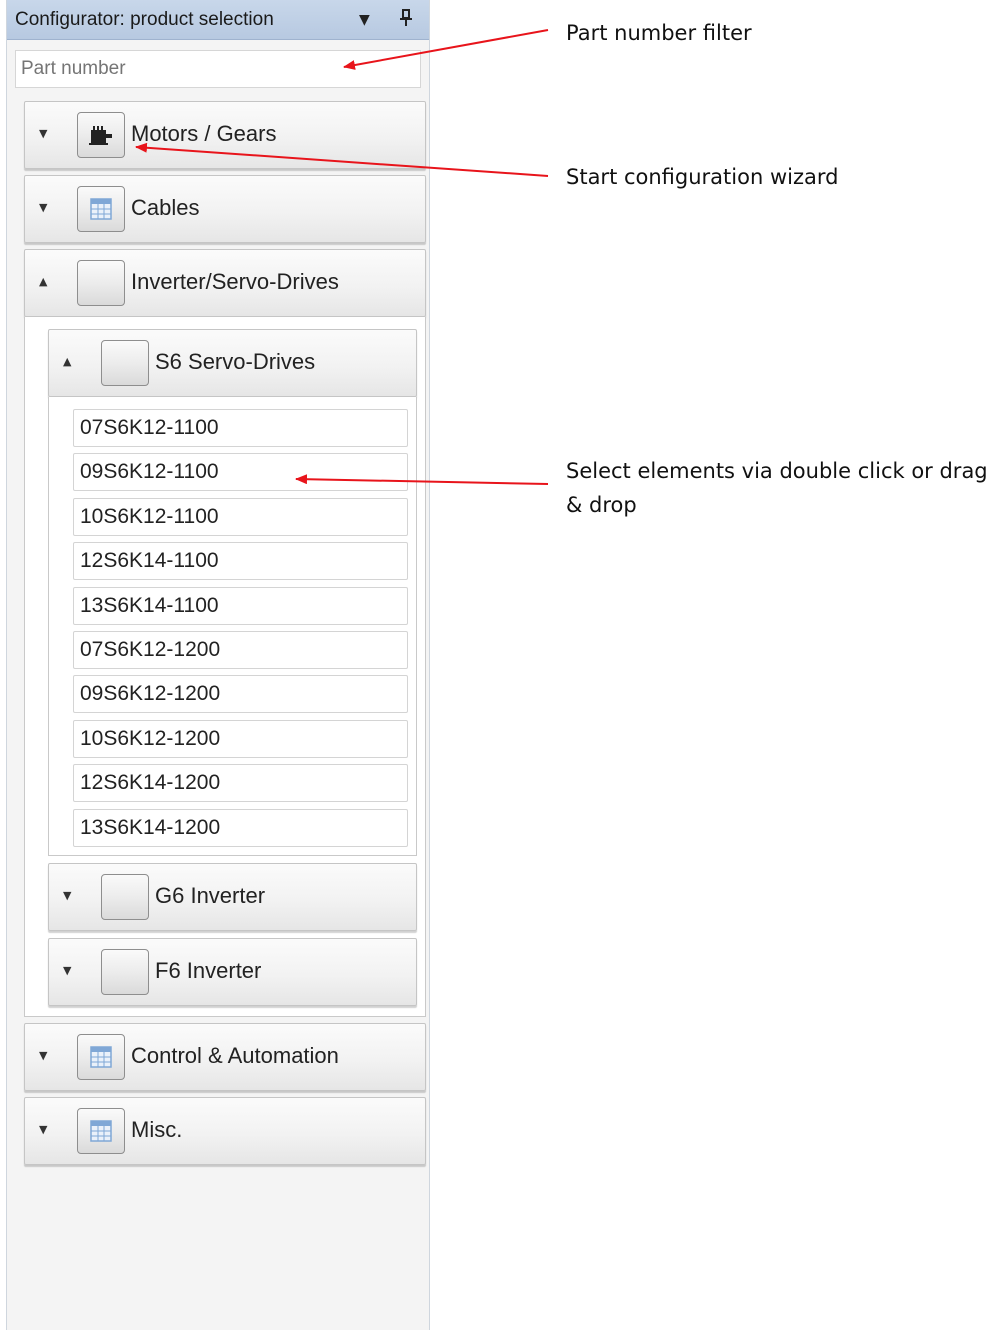 This screenshot has width=999, height=1330. I want to click on subgroup-g6-inverter: ▼ G6 Inverter, so click(232, 896).